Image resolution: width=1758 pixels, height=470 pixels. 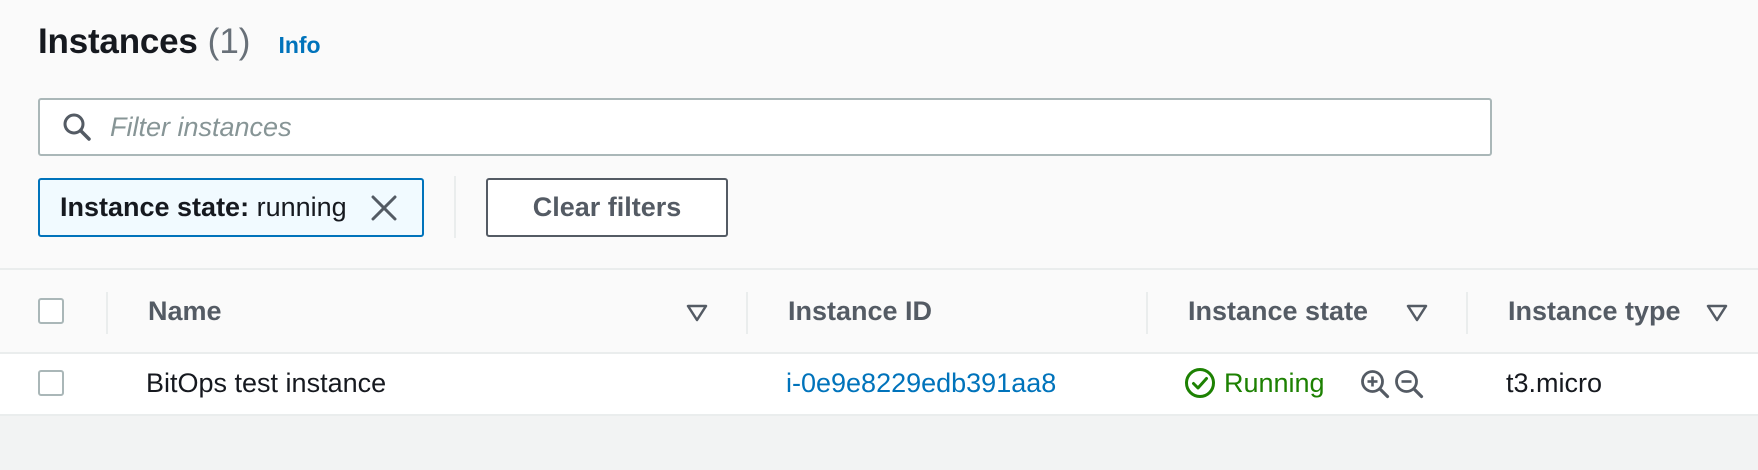 What do you see at coordinates (51, 383) in the screenshot?
I see `row-select-checkbox` at bounding box center [51, 383].